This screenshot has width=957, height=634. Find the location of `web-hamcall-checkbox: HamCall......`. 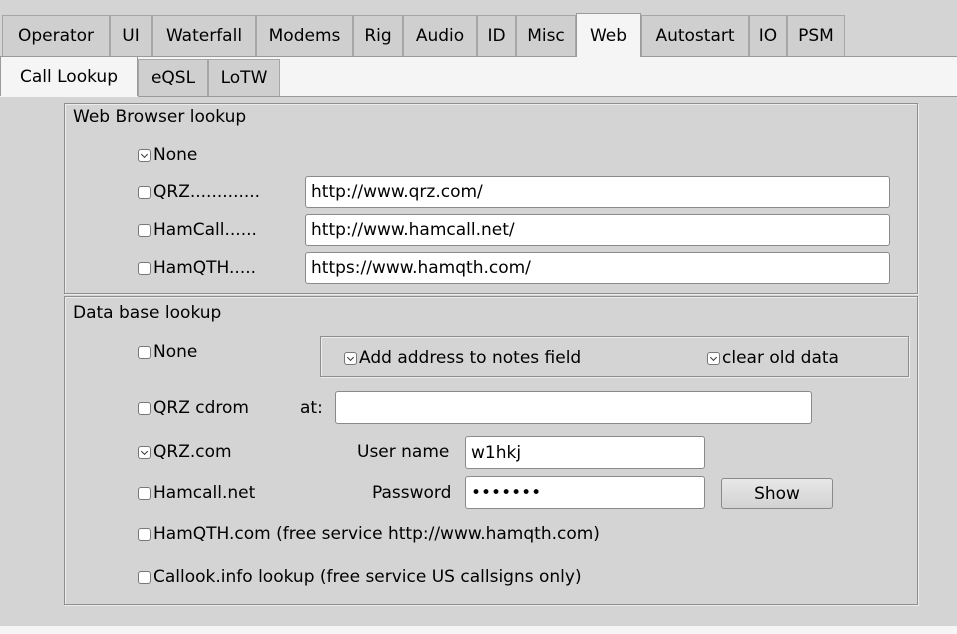

web-hamcall-checkbox: HamCall...... is located at coordinates (197, 230).